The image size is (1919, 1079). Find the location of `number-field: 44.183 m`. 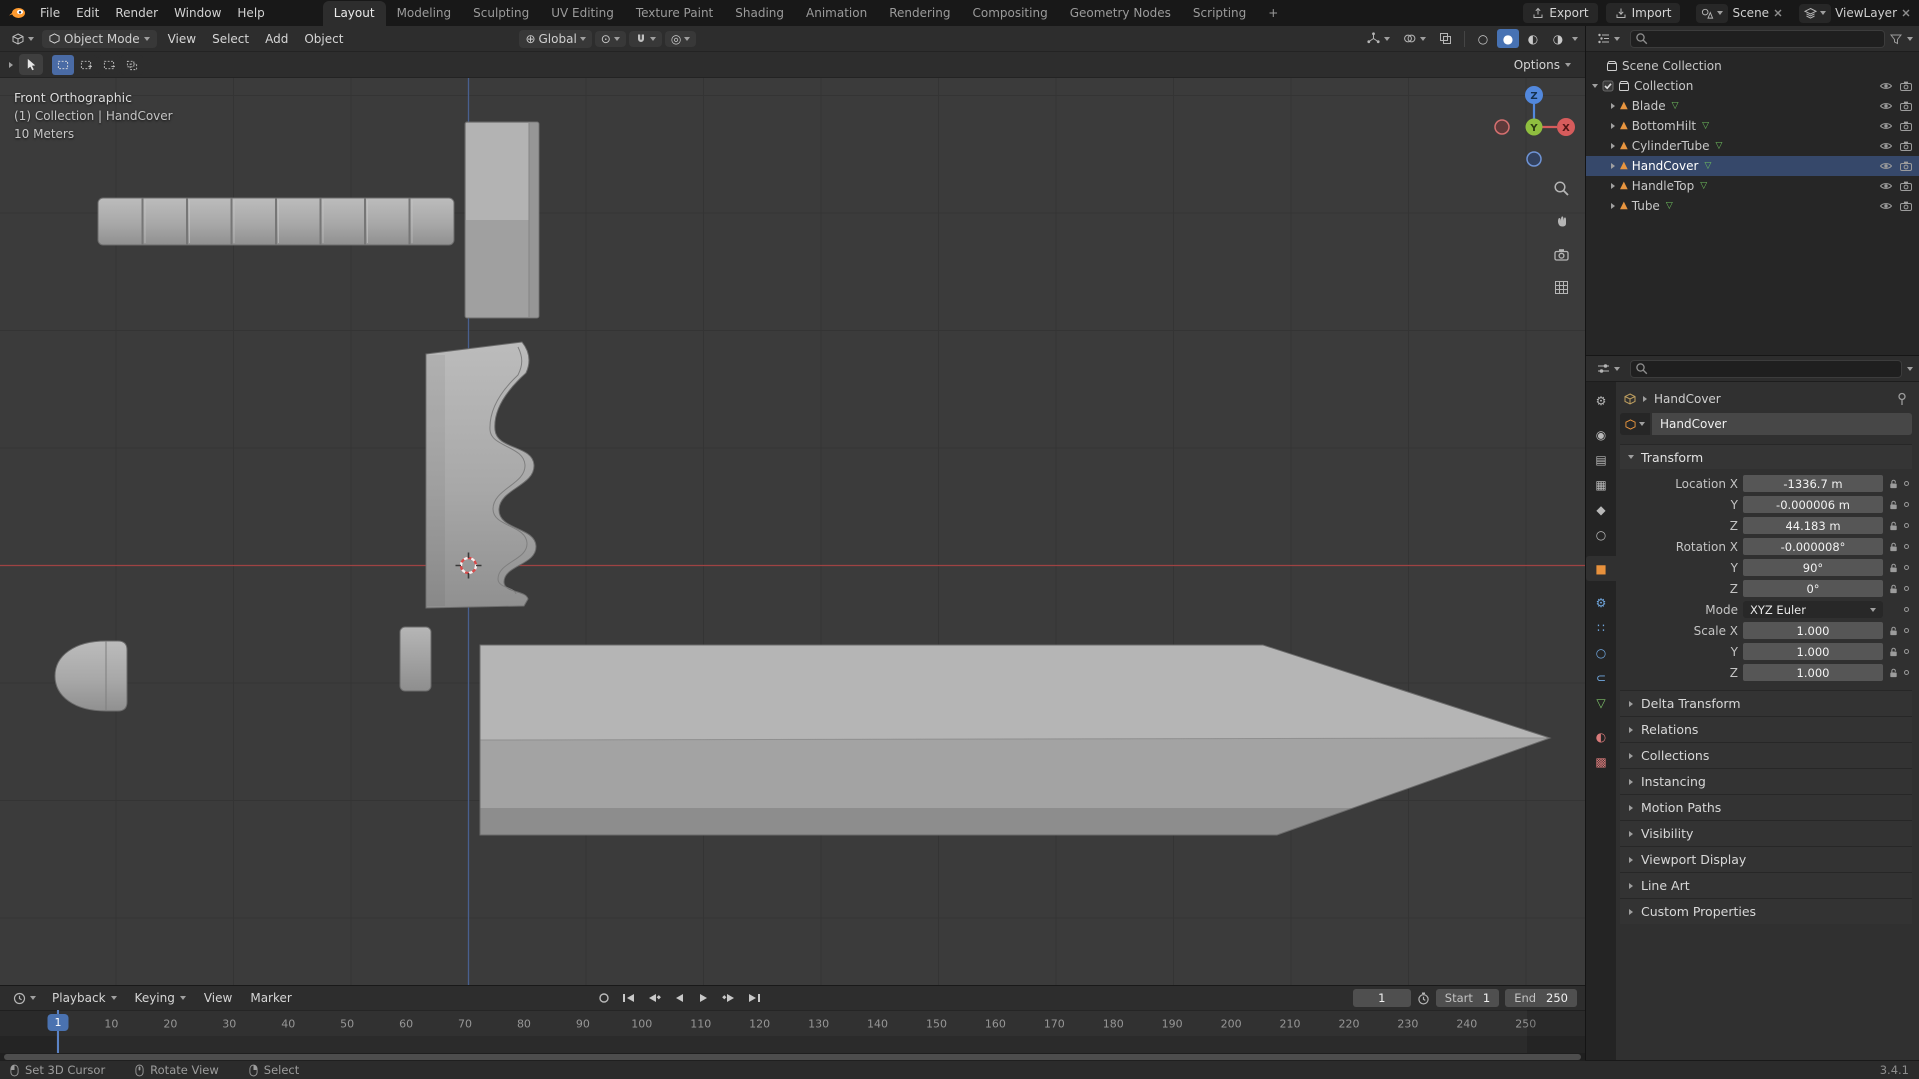

number-field: 44.183 m is located at coordinates (1813, 525).